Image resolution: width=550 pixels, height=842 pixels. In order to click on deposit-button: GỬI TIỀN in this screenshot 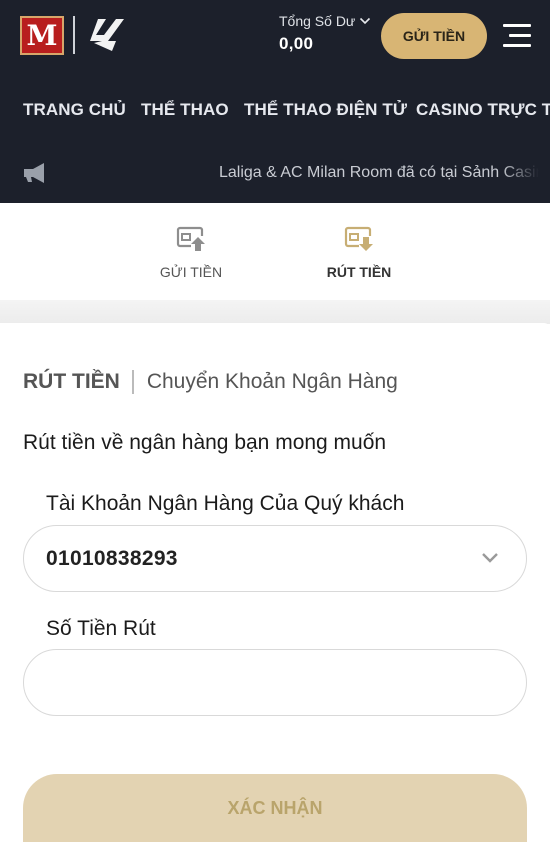, I will do `click(434, 36)`.